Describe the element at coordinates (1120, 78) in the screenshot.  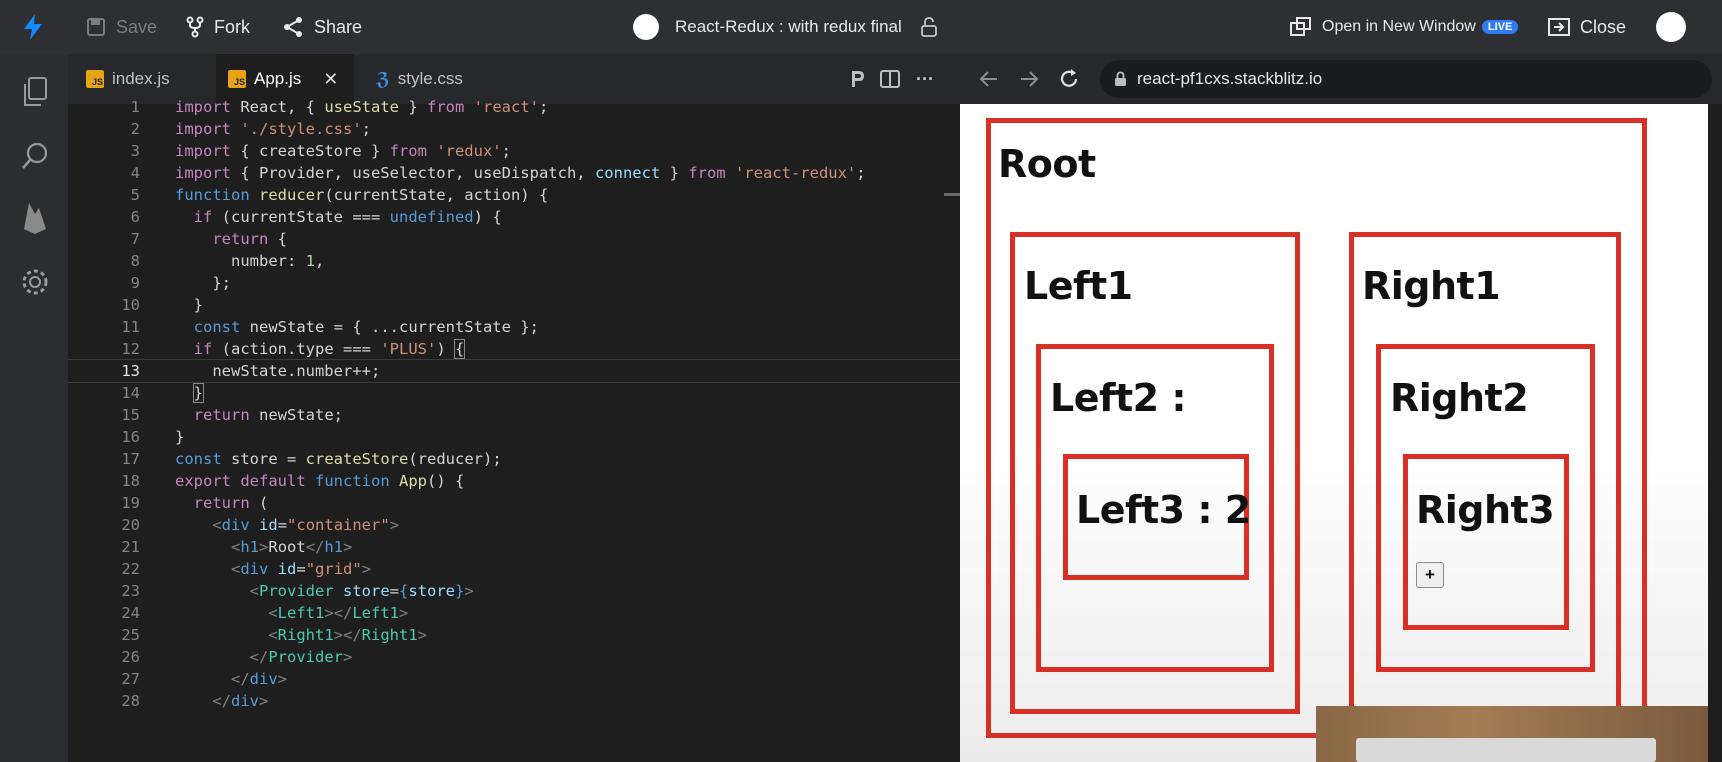
I see `lock-icon` at that location.